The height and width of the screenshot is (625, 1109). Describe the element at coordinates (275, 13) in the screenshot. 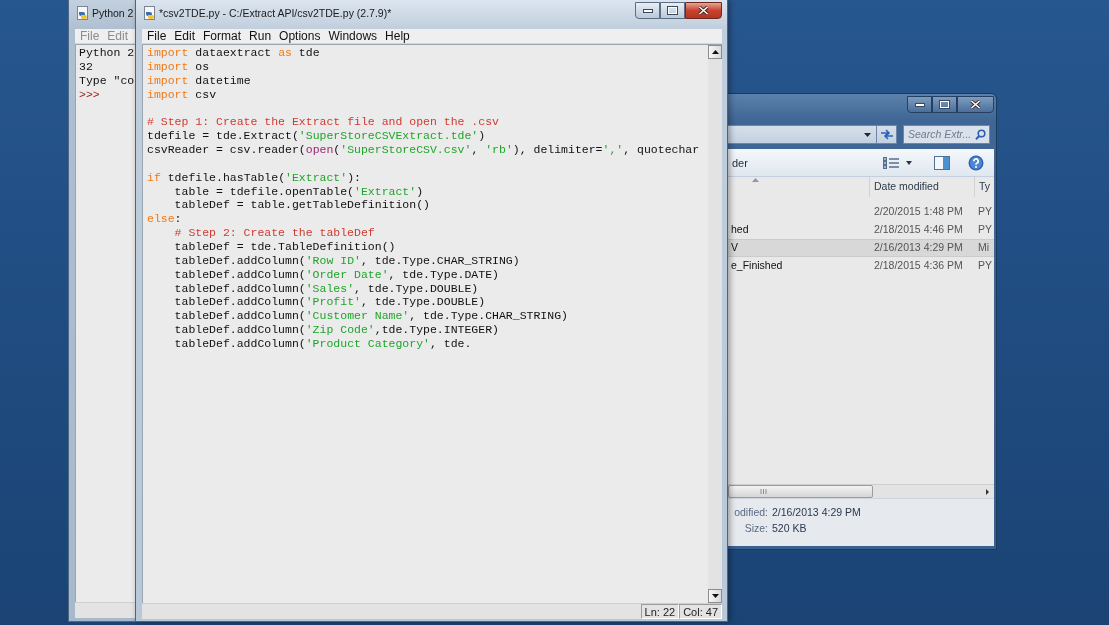

I see `window-title: *csv2TDE.py - C:/Extract API/csv2TDE.py (2.7.9)*` at that location.